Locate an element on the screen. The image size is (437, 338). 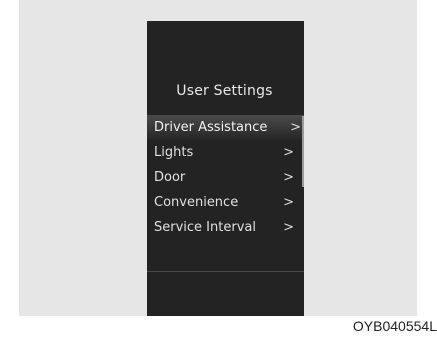
menu-item-lights: Lights > is located at coordinates (225, 152).